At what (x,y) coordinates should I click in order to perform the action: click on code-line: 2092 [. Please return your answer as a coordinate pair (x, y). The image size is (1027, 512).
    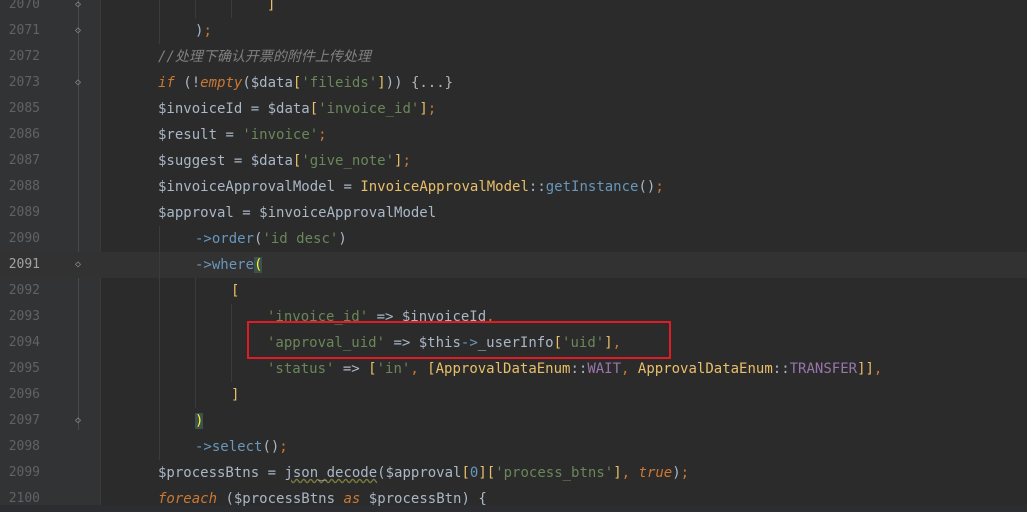
    Looking at the image, I should click on (513, 291).